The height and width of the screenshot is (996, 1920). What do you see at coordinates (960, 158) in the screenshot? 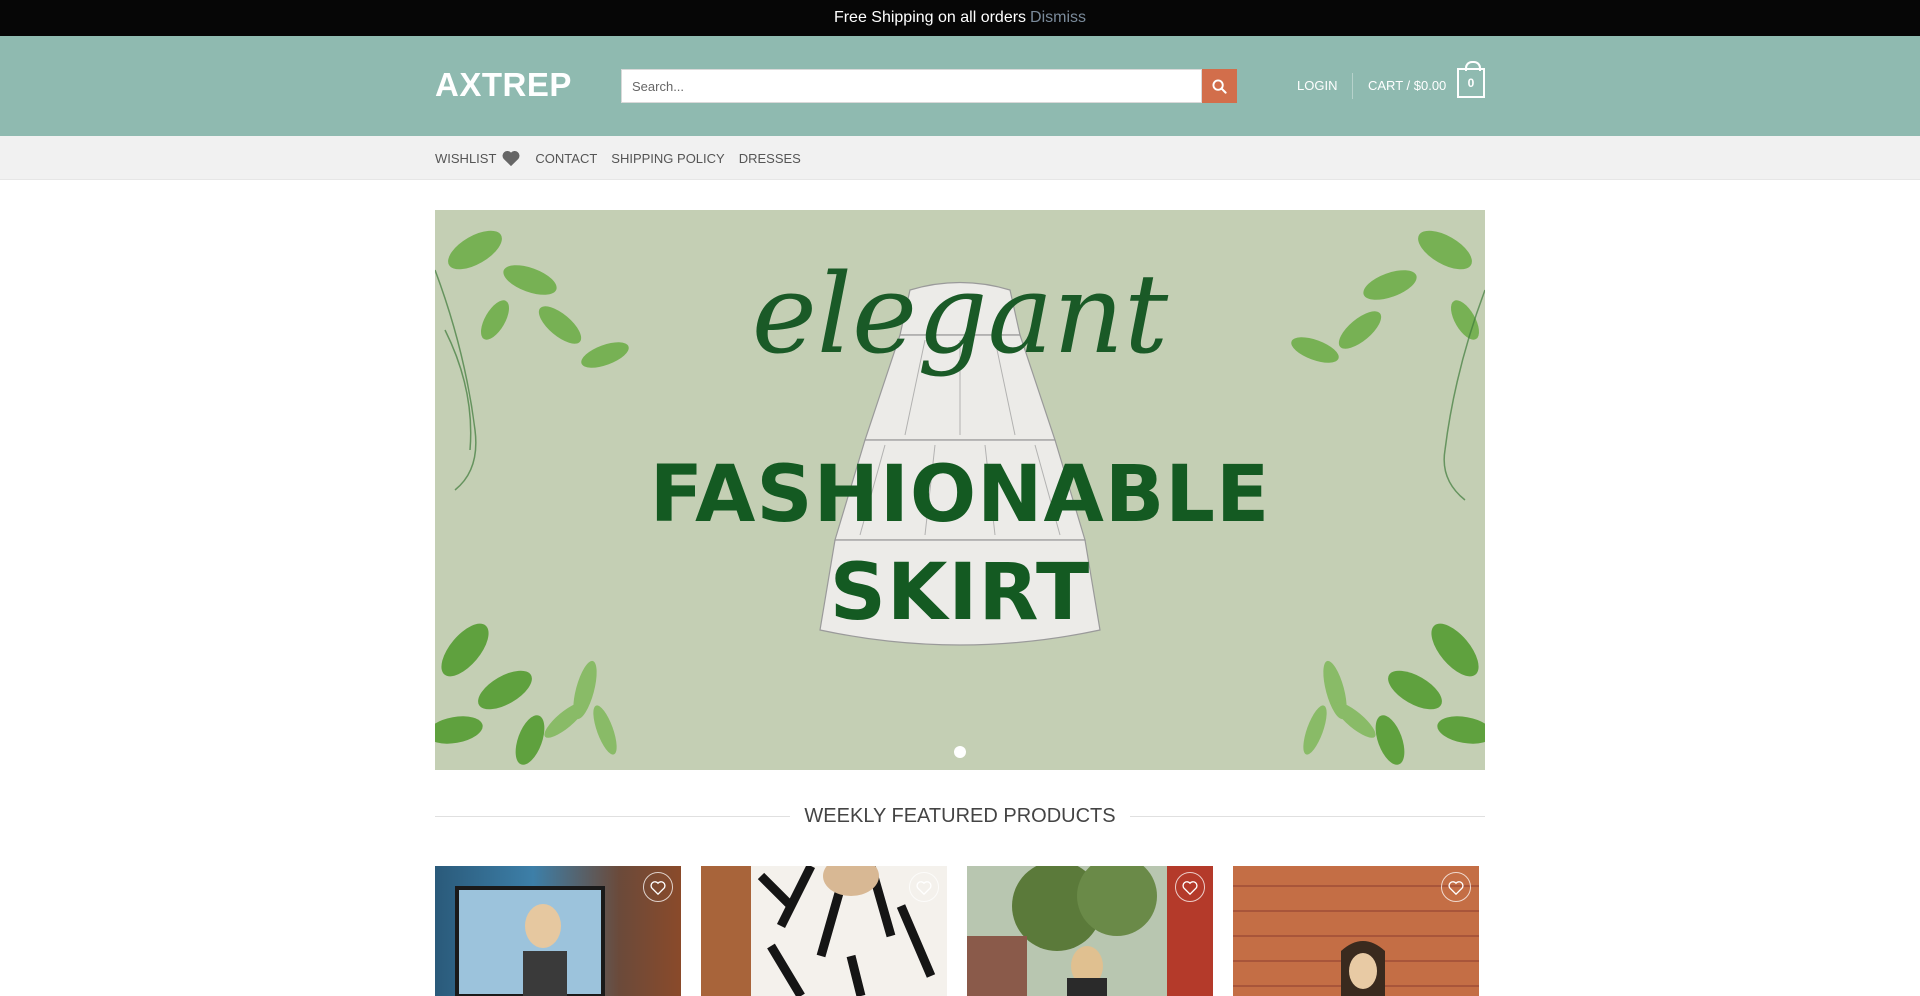
I see `main-nav: WISHLIST CONTACT SHIPPING POLICY DRESSES` at bounding box center [960, 158].